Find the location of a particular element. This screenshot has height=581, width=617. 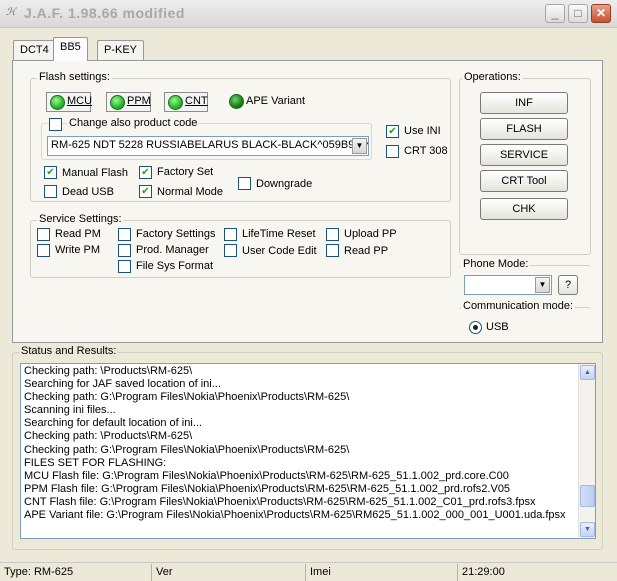

normal-mode-label: Normal Mode is located at coordinates (190, 192).